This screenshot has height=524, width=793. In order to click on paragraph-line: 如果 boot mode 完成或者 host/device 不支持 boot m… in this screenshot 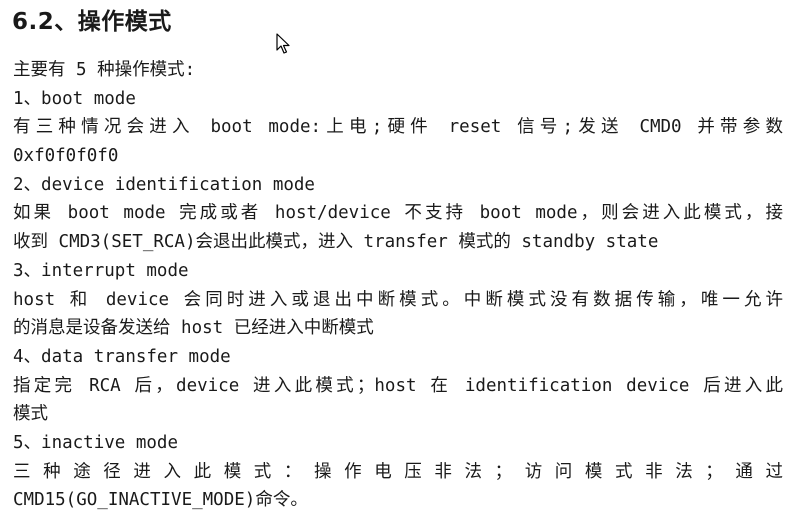, I will do `click(398, 213)`.